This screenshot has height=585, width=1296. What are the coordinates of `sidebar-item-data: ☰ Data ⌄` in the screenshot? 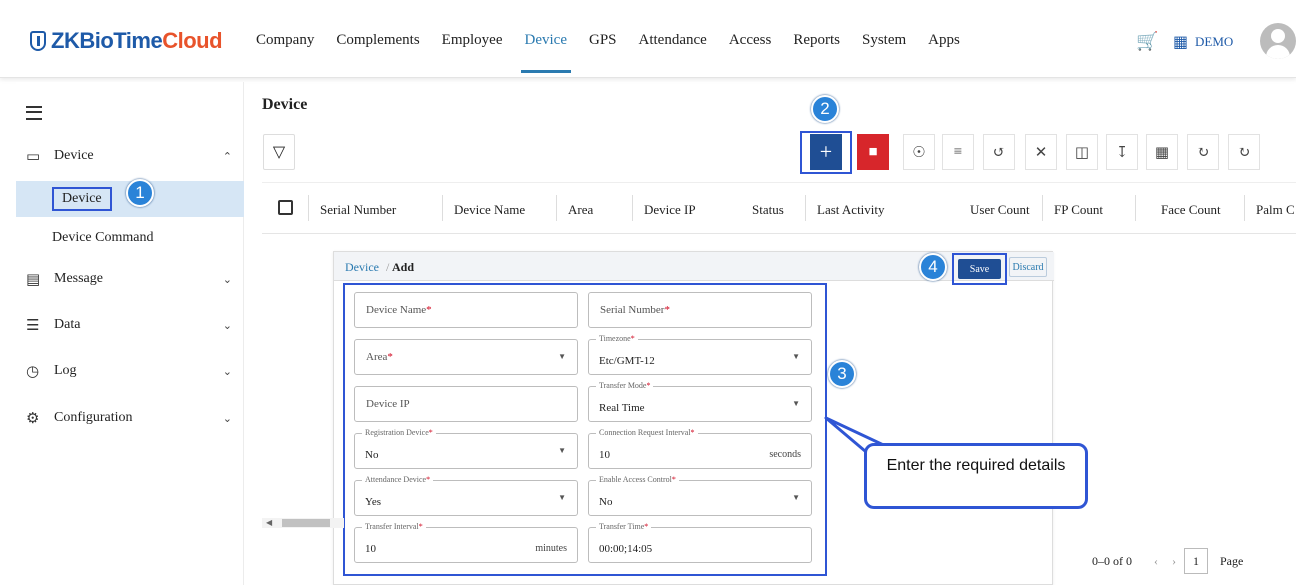 It's located at (130, 325).